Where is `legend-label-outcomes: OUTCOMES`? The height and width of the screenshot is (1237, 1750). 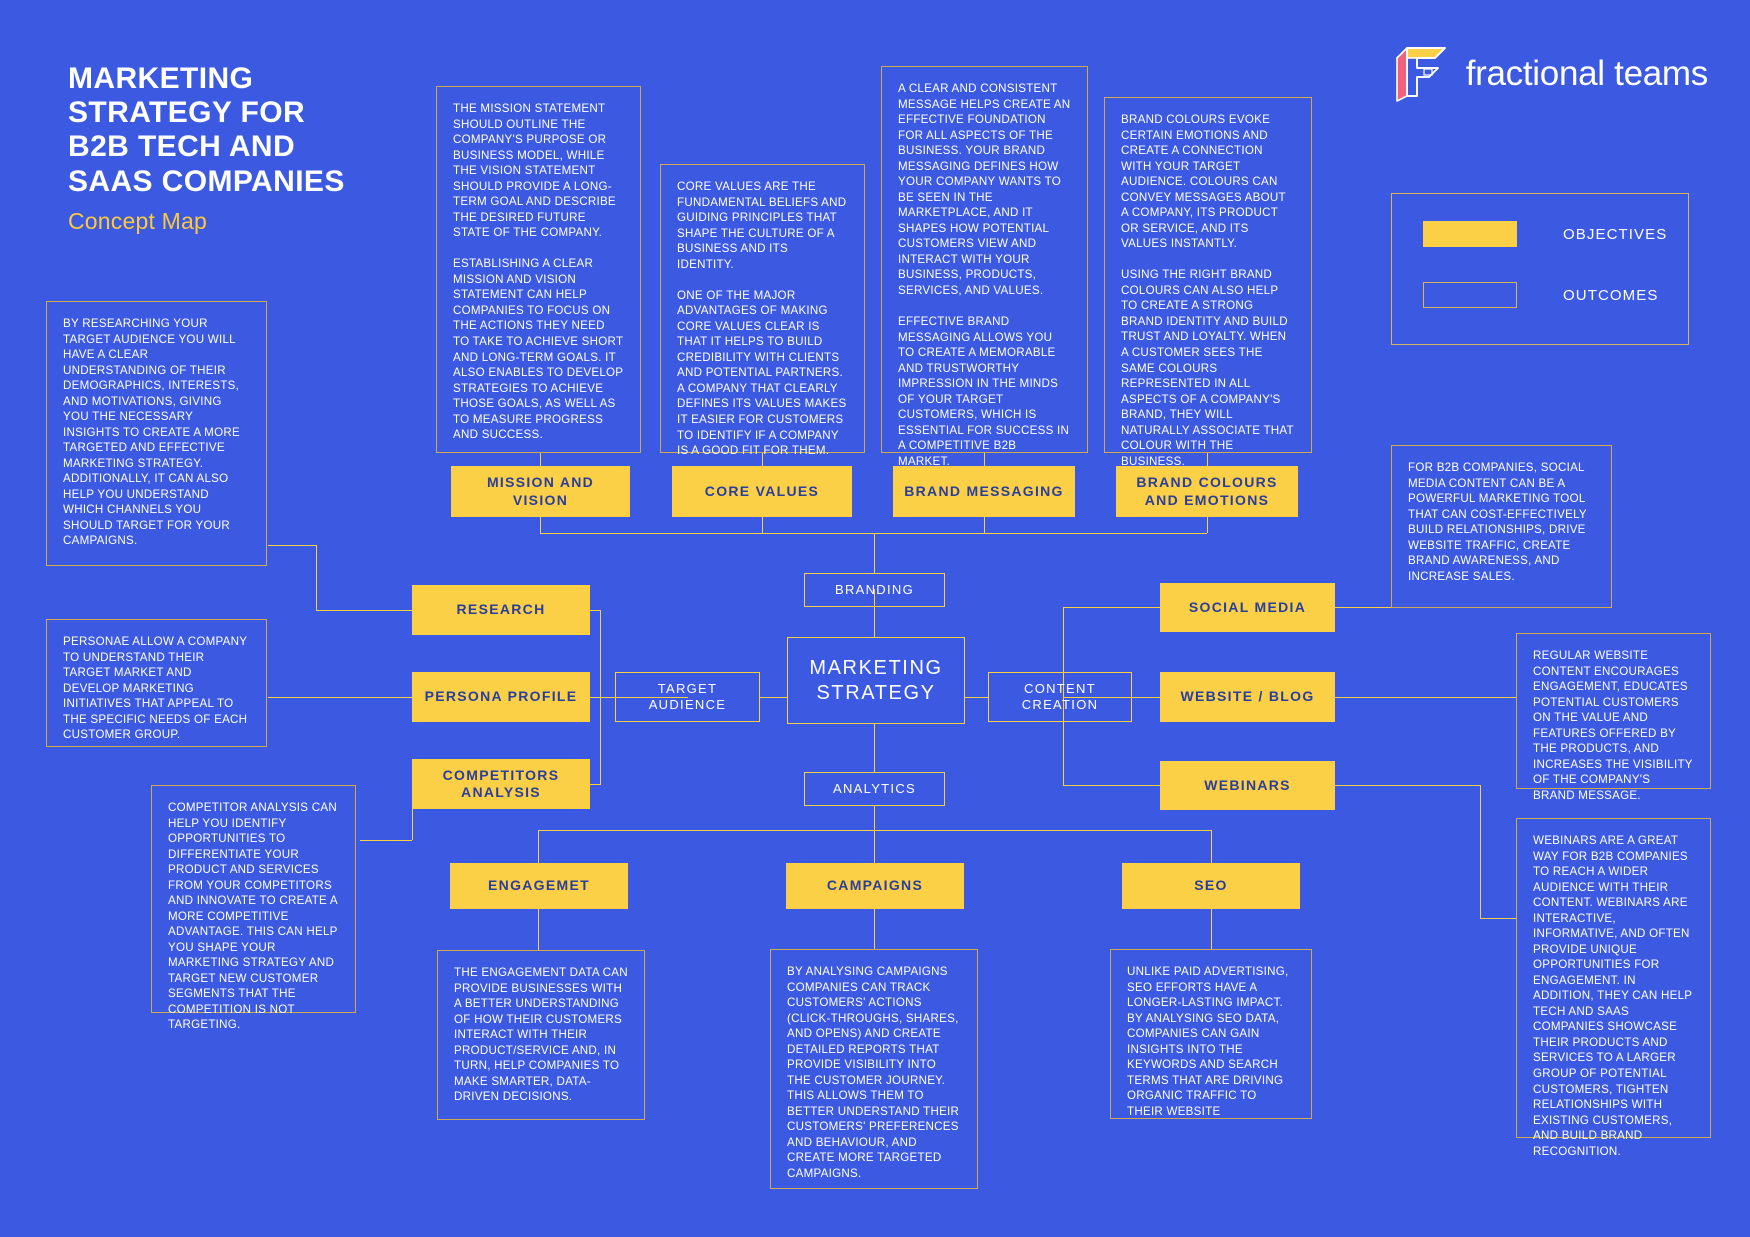
legend-label-outcomes: OUTCOMES is located at coordinates (1611, 295).